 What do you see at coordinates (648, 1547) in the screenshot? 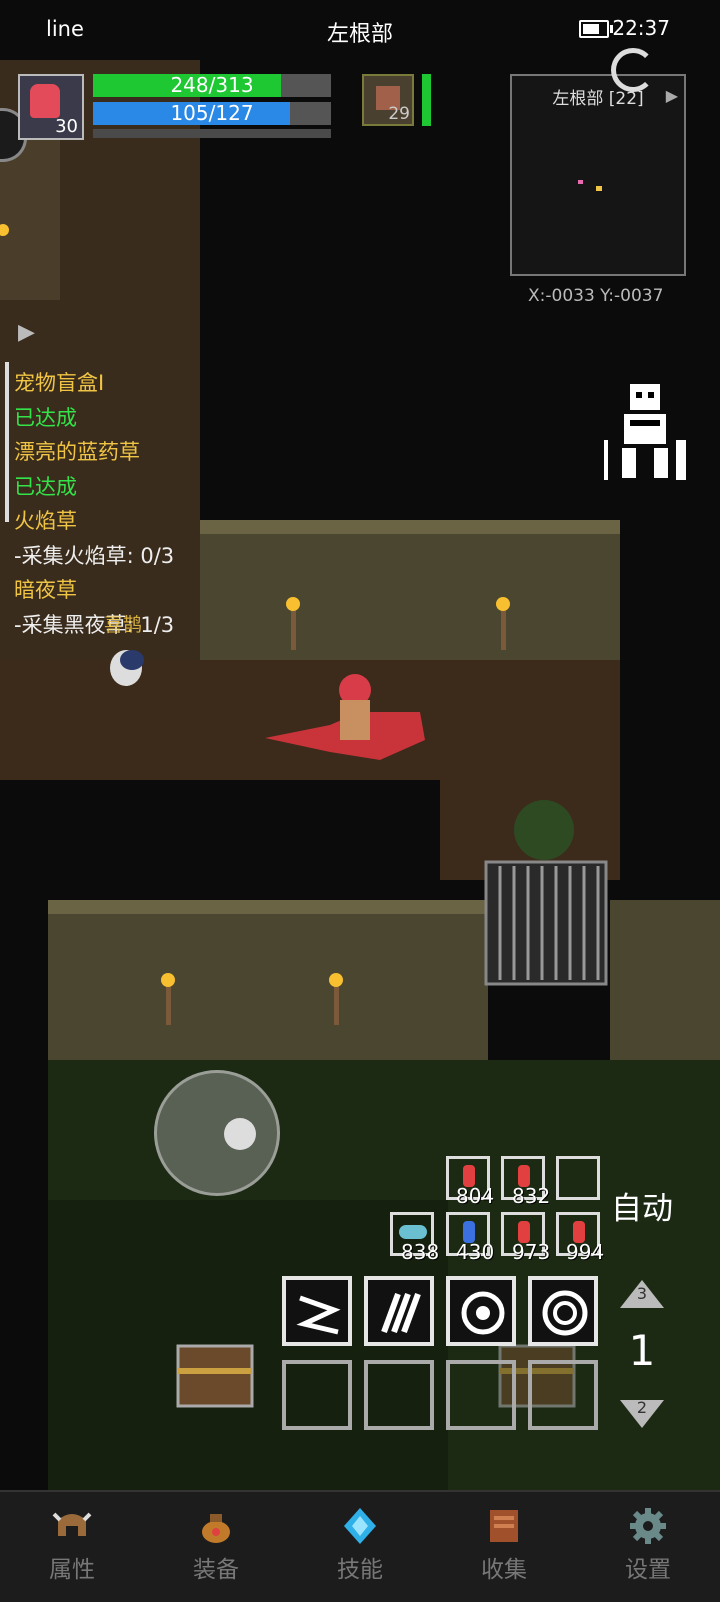
I see `nav-settings: 设置` at bounding box center [648, 1547].